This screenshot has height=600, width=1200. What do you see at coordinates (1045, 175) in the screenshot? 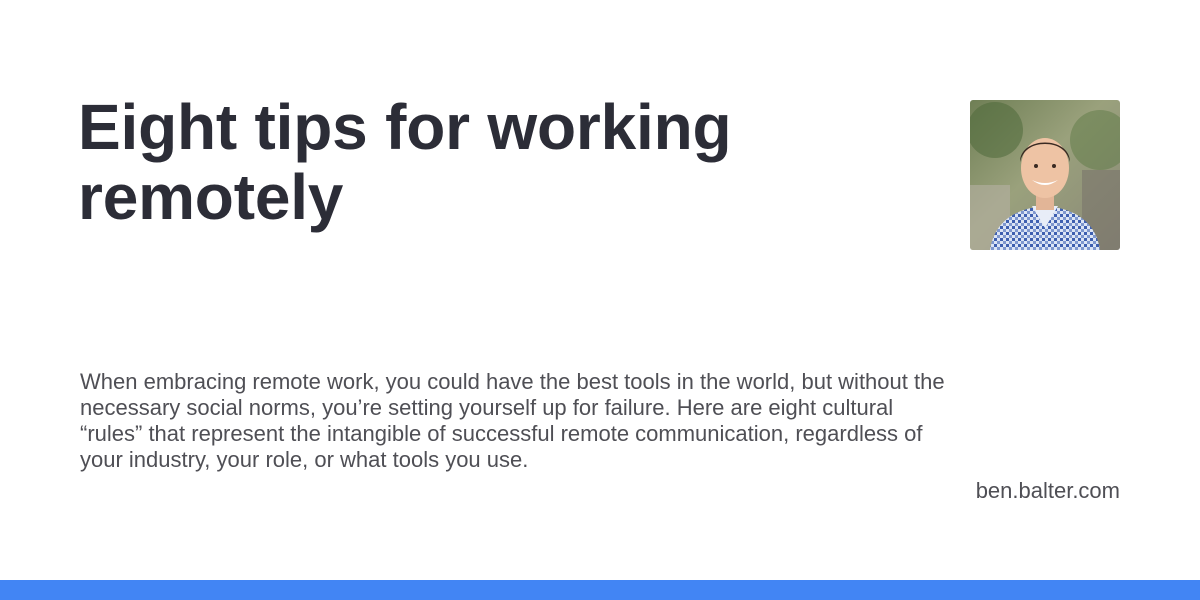
I see `author-avatar` at bounding box center [1045, 175].